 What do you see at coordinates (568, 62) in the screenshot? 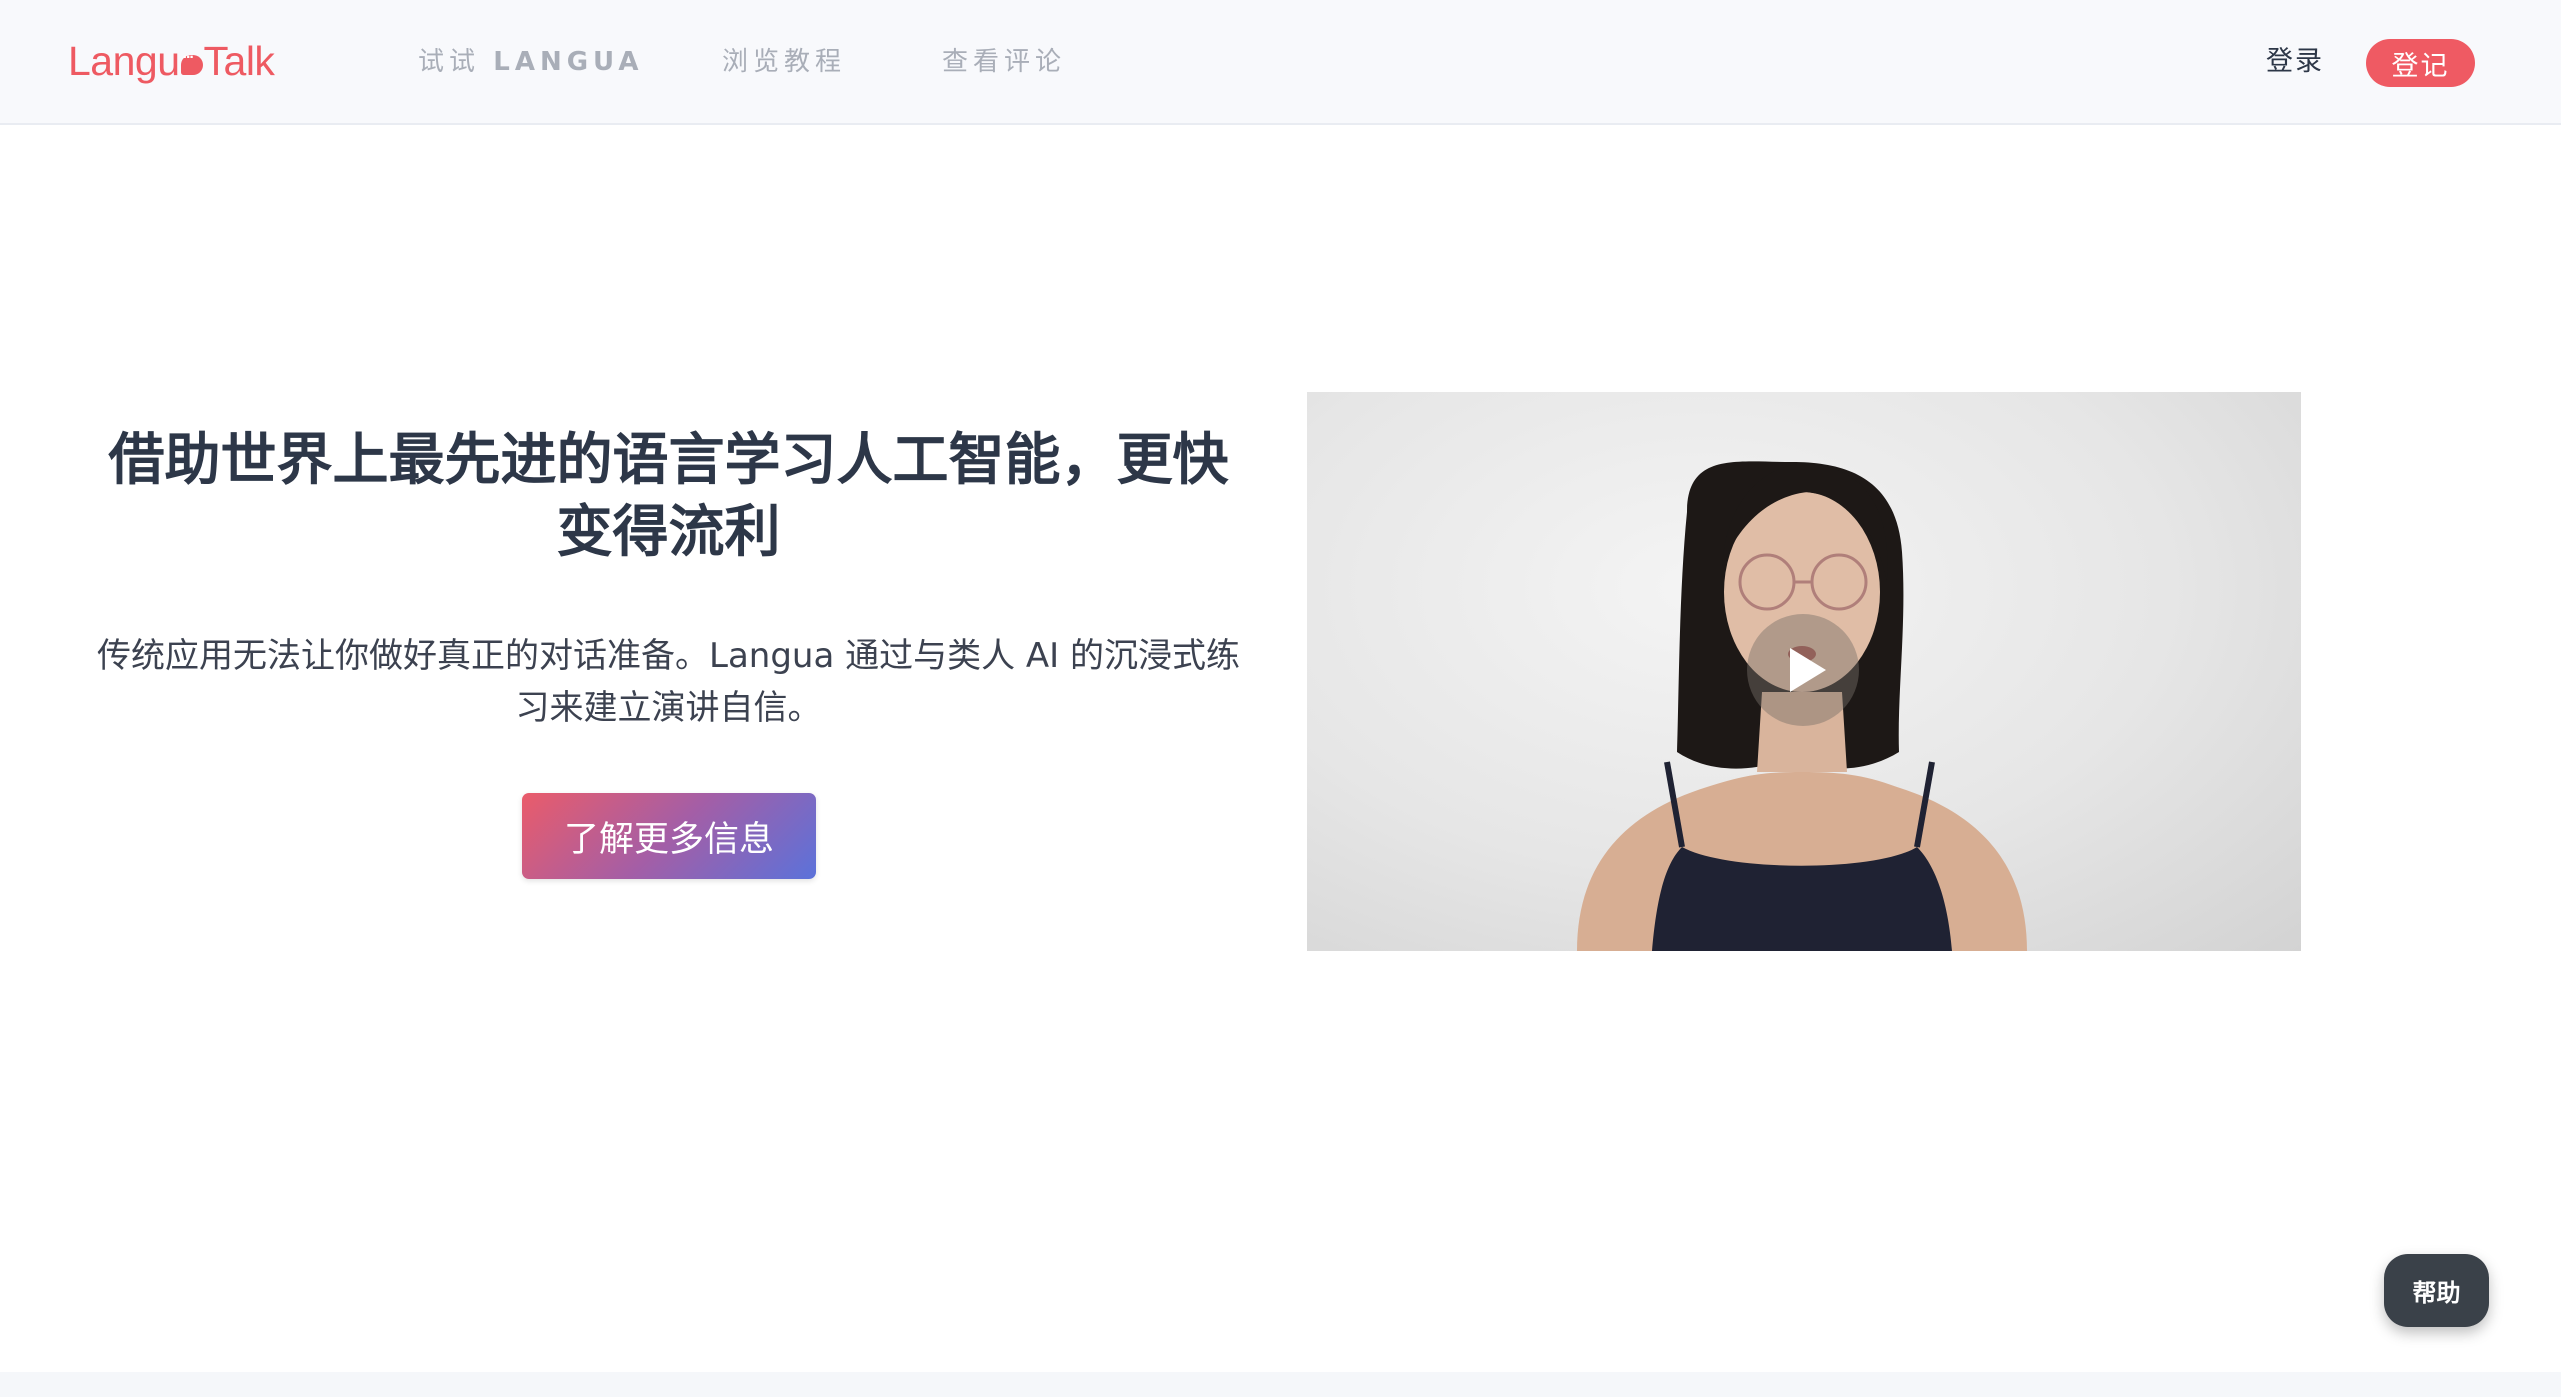
I see `nav-item-try-brand: LANGUA` at bounding box center [568, 62].